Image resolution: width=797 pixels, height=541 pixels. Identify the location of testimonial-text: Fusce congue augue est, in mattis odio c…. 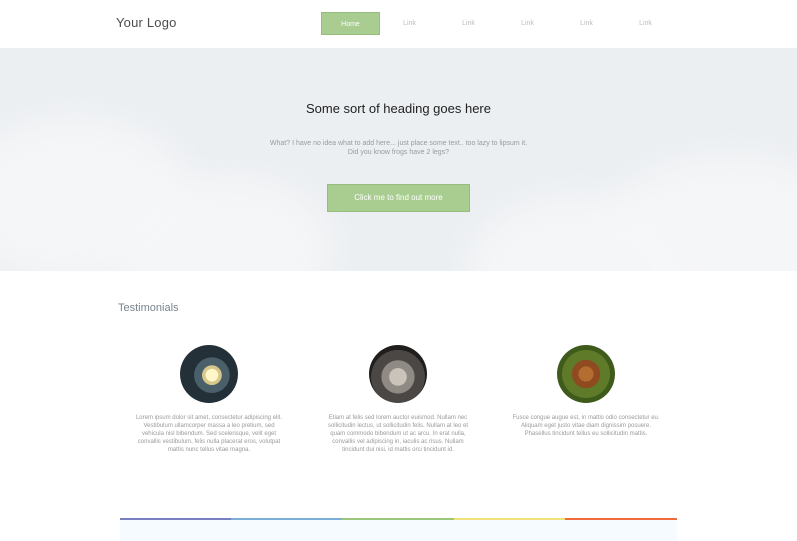
(586, 426).